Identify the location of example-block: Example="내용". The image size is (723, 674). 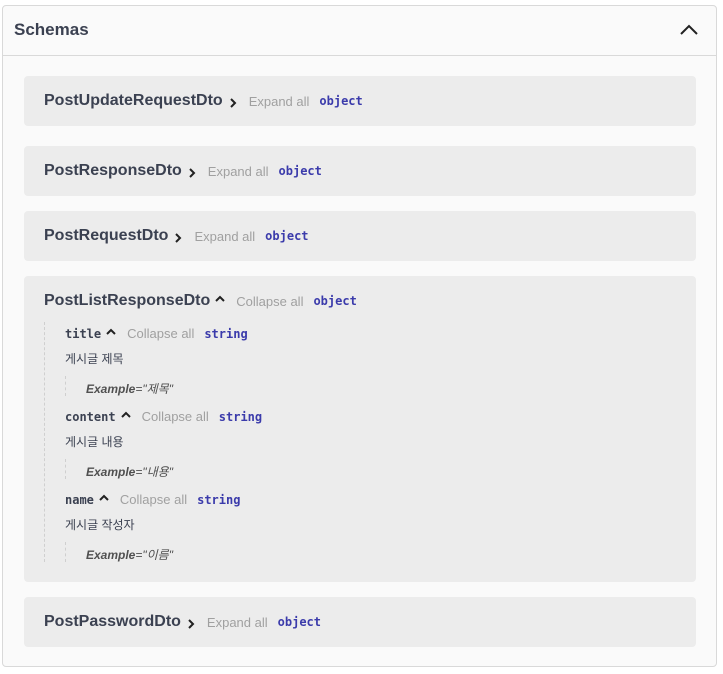
(365, 469).